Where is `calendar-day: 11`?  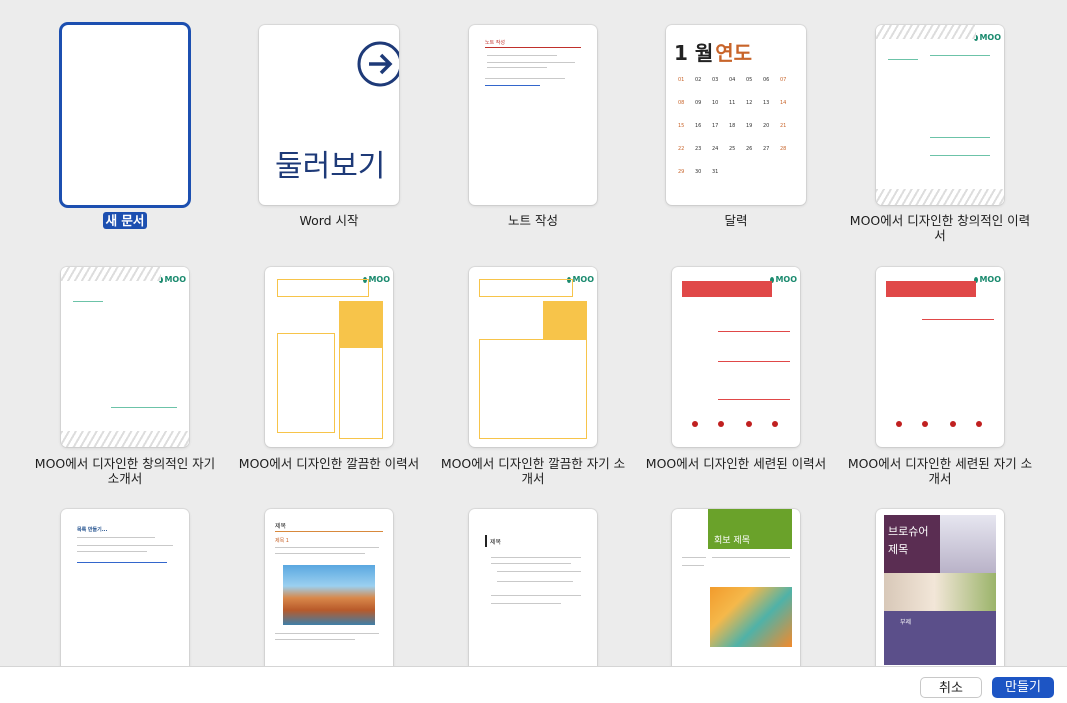
calendar-day: 11 is located at coordinates (732, 103).